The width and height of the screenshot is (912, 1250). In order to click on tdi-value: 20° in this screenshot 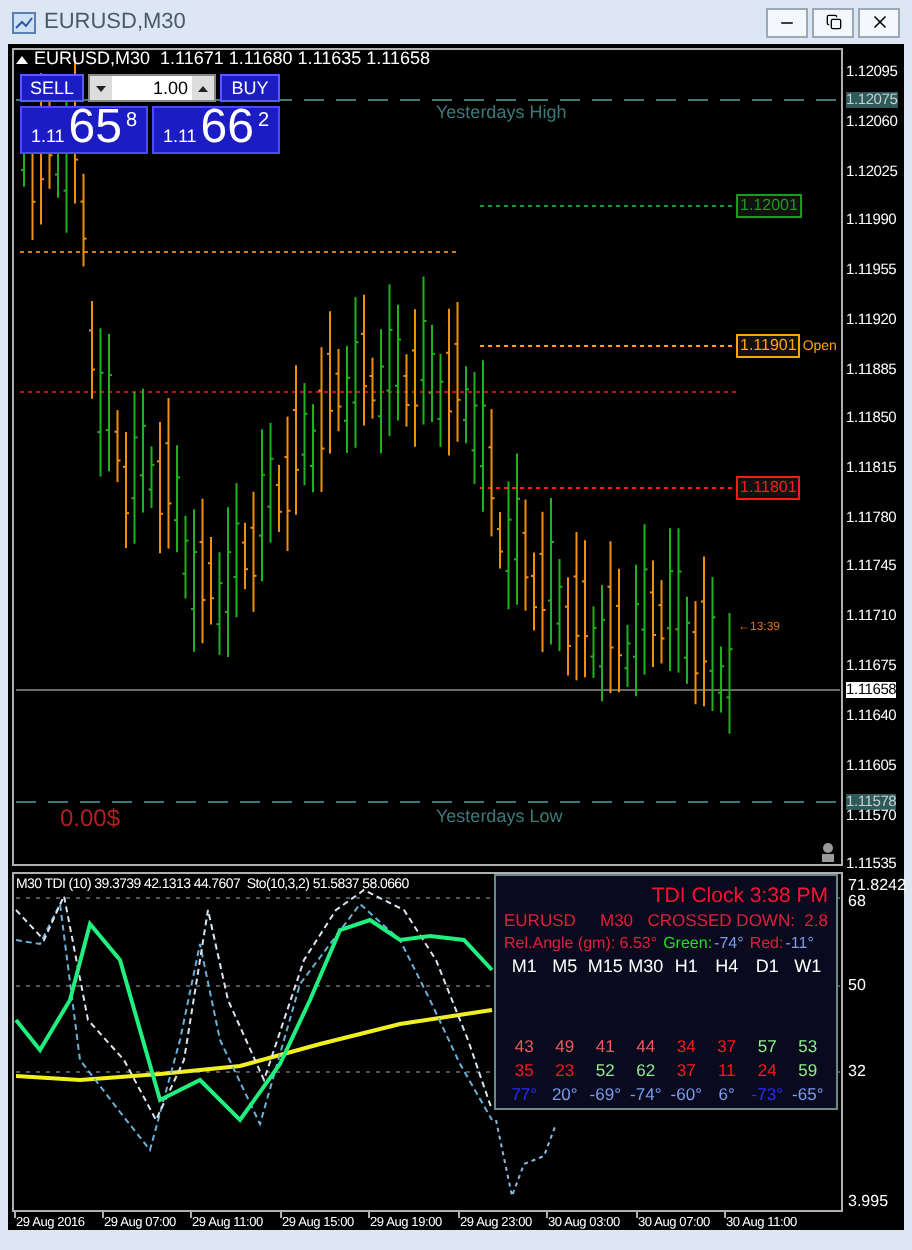, I will do `click(564, 1095)`.